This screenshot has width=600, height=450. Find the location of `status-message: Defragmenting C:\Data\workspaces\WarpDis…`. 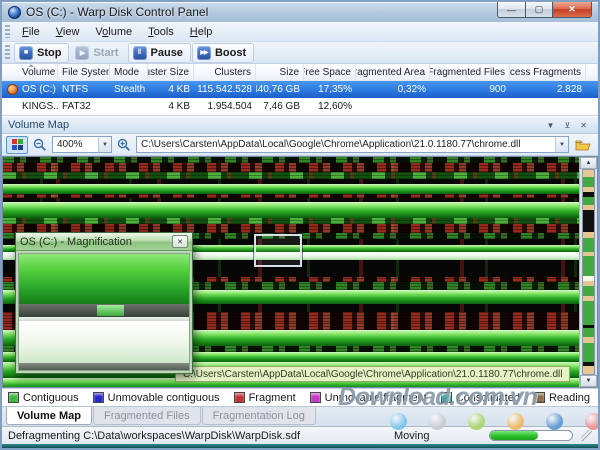

status-message: Defragmenting C:\Data\workspaces\WarpDis… is located at coordinates (154, 435).